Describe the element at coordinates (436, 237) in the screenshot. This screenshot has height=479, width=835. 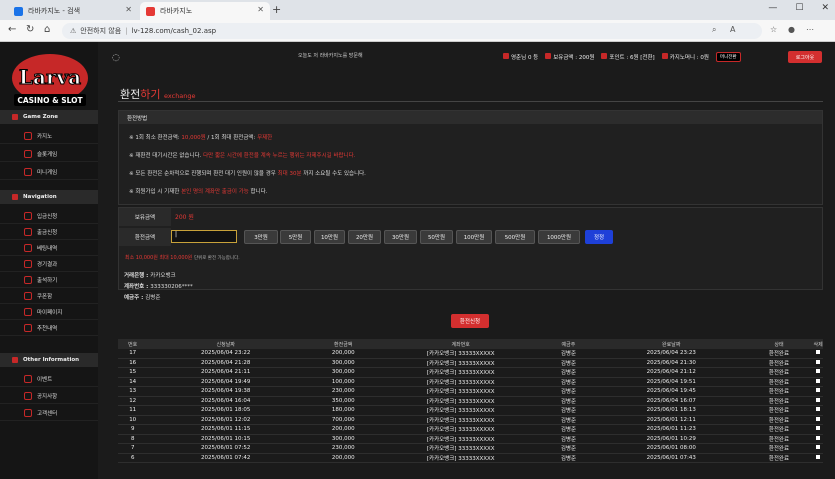
I see `amount-button-500k: 50만원` at that location.